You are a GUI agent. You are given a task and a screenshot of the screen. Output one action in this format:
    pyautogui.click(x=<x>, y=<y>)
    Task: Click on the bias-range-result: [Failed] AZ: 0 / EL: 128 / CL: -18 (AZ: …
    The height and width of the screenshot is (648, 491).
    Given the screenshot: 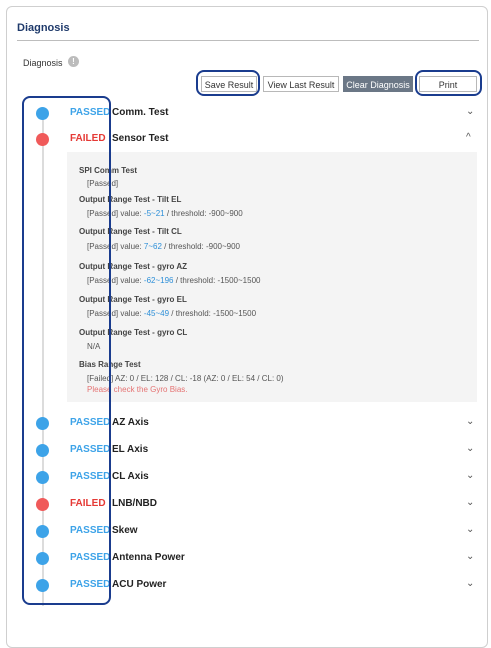 What is the action you would take?
    pyautogui.click(x=185, y=378)
    